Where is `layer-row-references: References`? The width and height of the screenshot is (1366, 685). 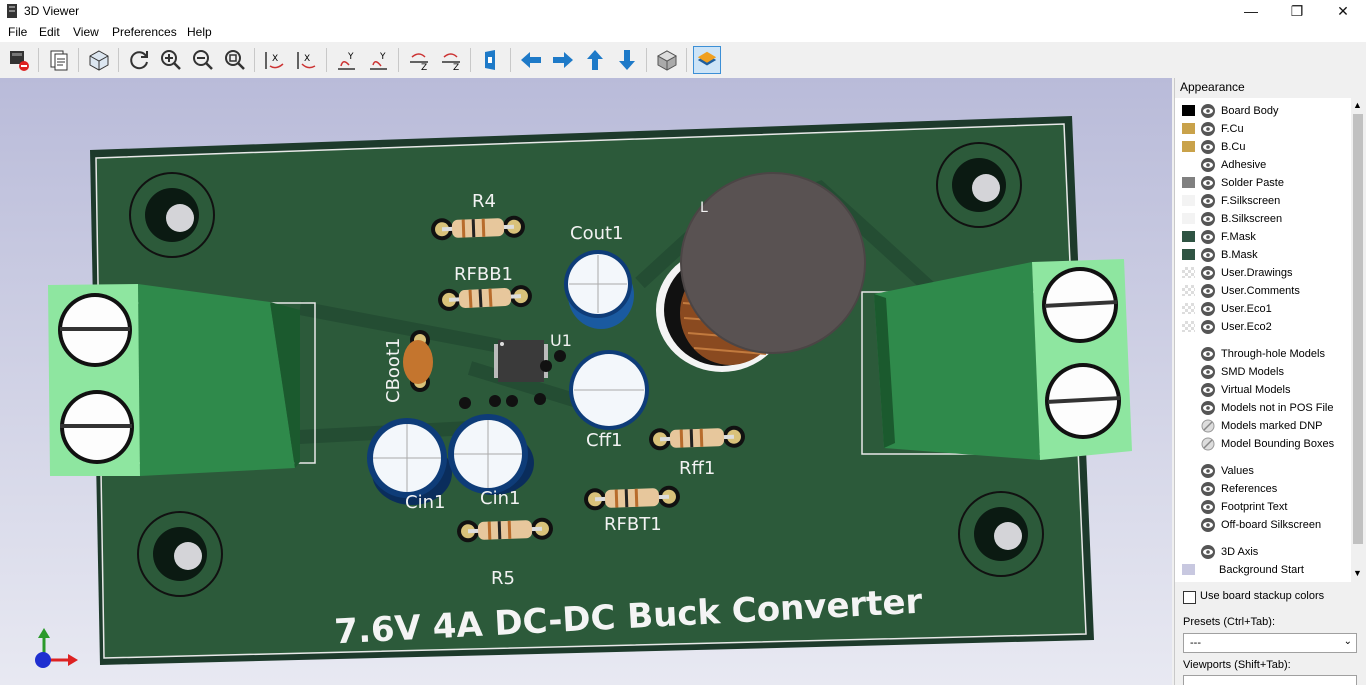
layer-row-references: References is located at coordinates (1263, 489).